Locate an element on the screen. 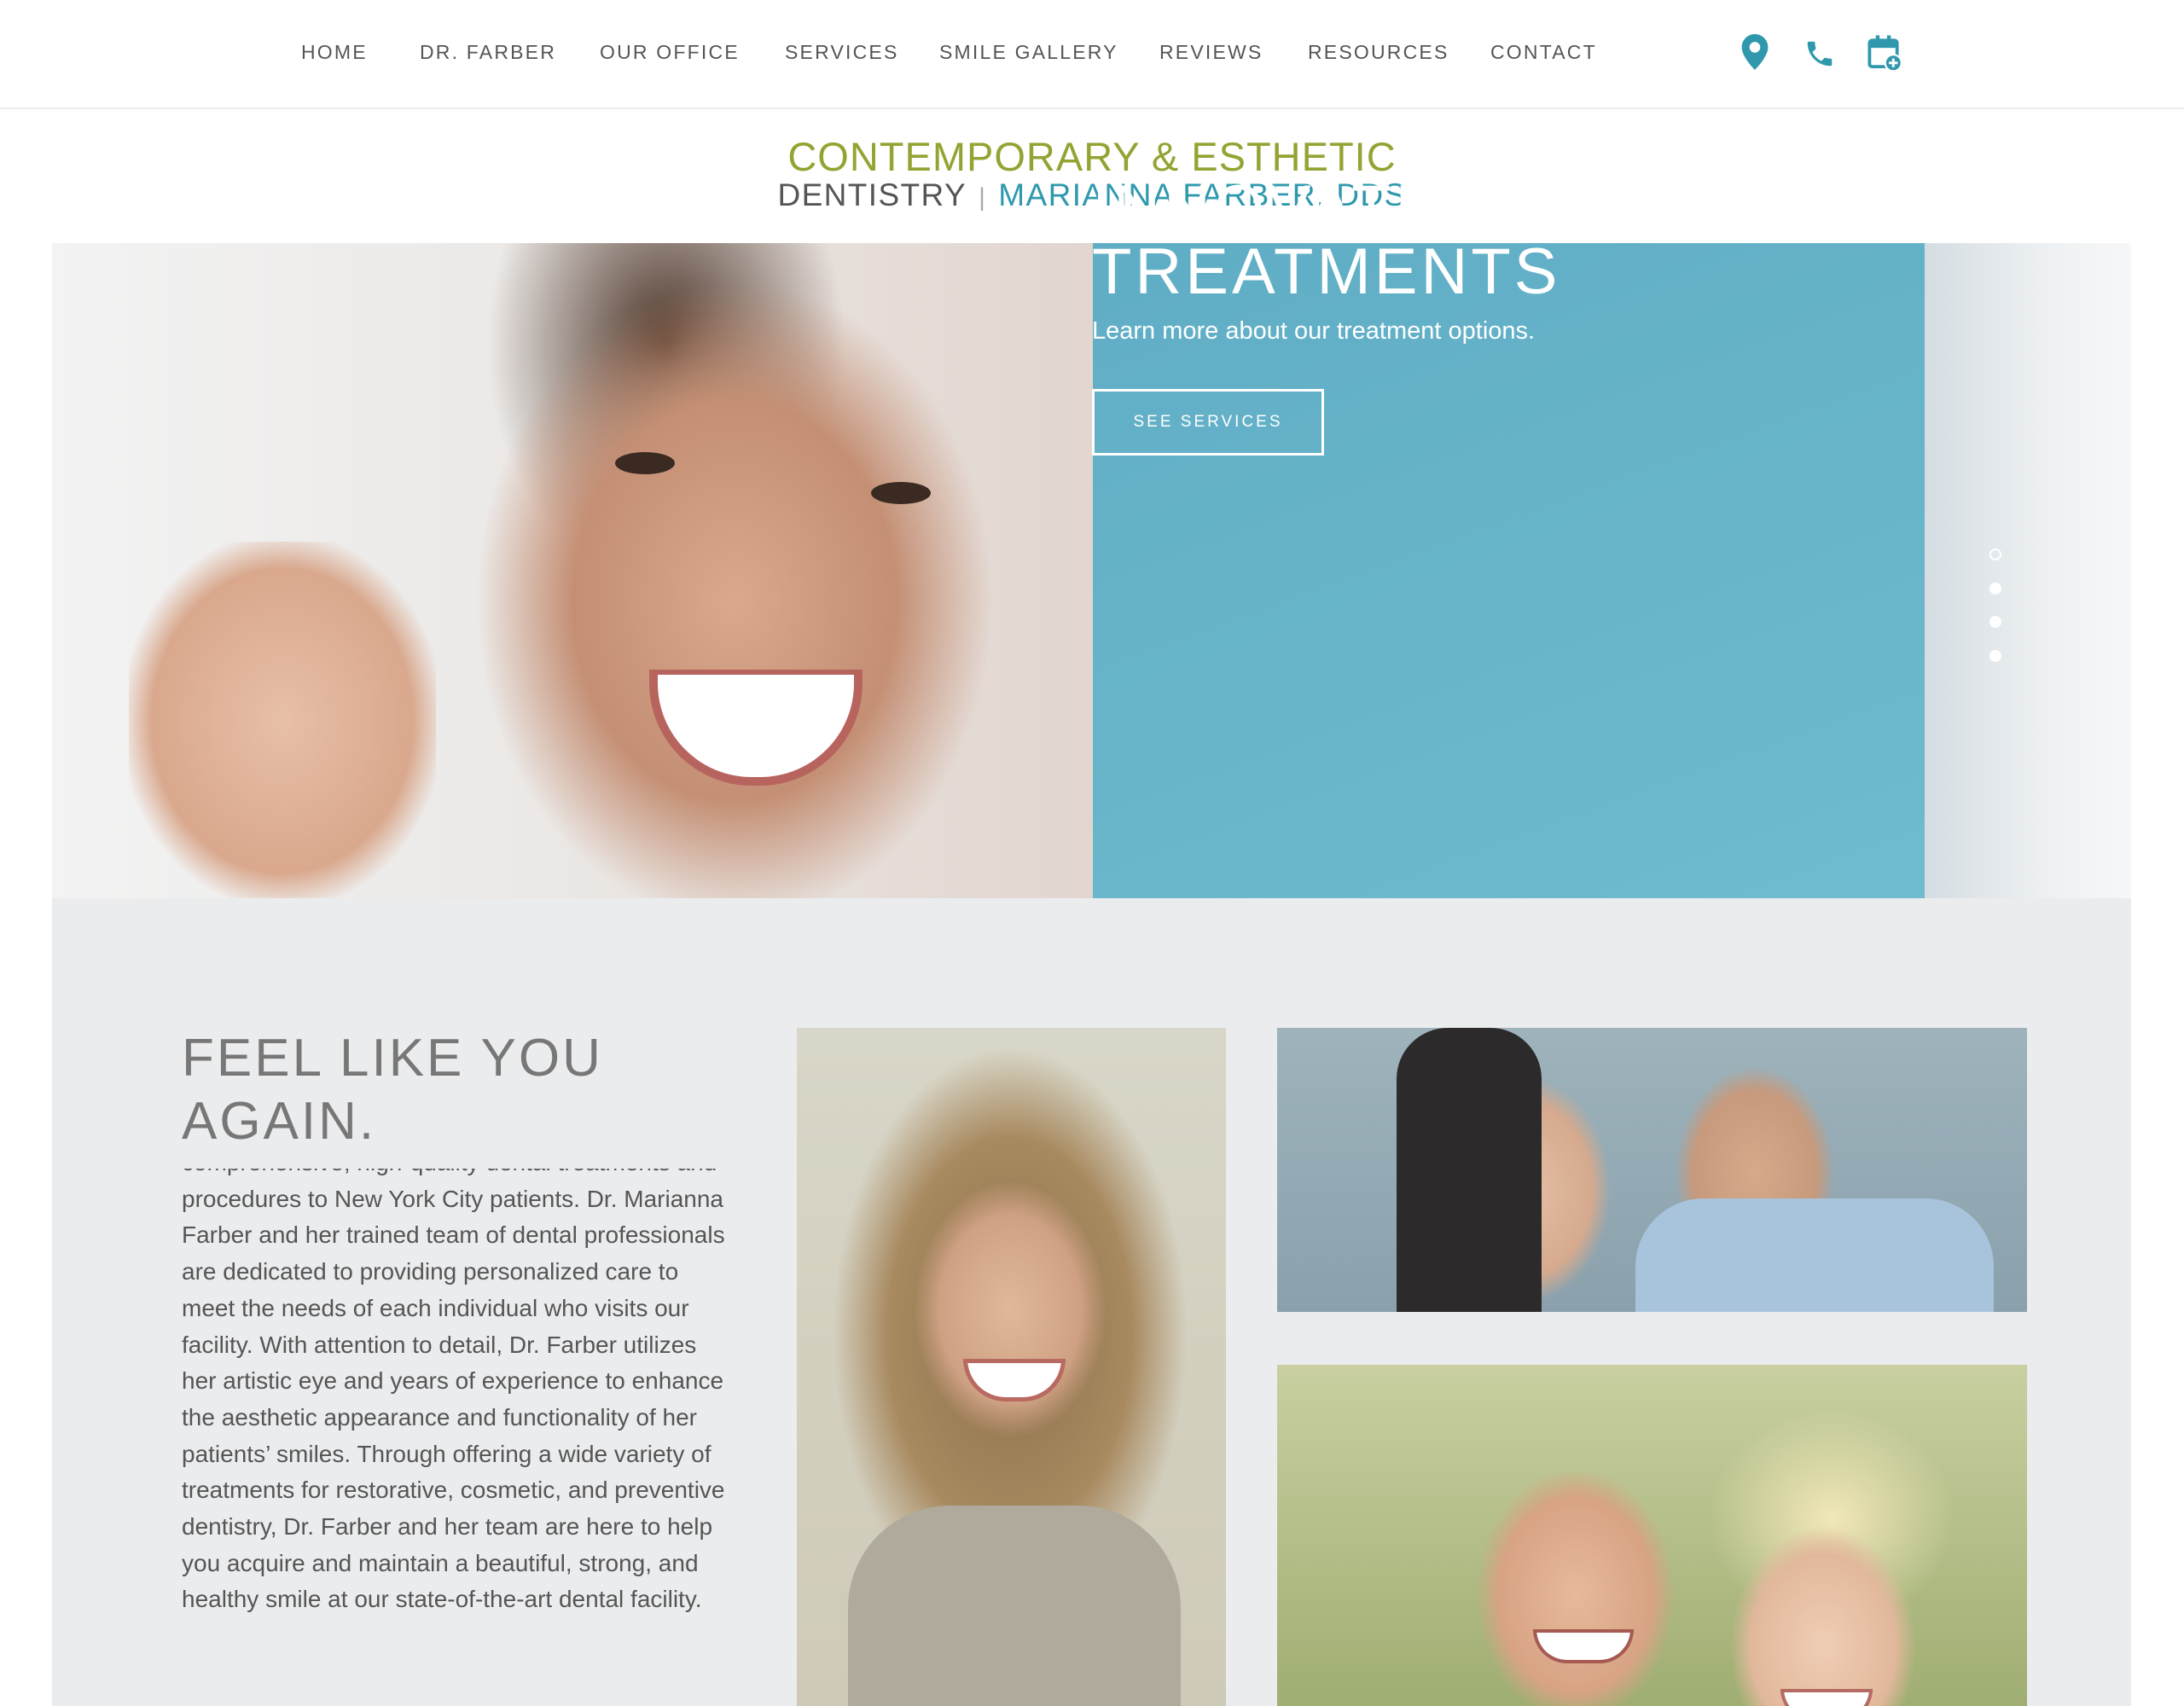 The width and height of the screenshot is (2184, 1706). photo-smiling-woman is located at coordinates (1011, 1367).